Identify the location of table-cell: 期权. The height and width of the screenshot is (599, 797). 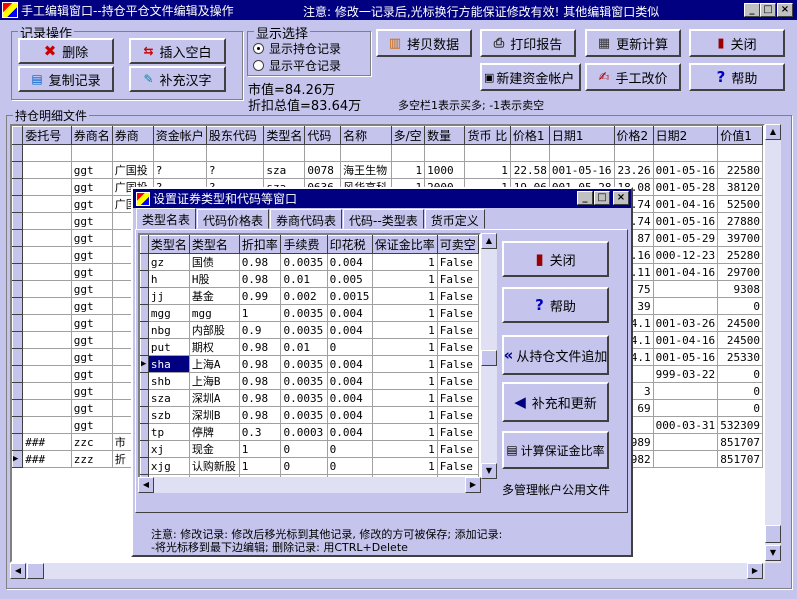
(214, 347).